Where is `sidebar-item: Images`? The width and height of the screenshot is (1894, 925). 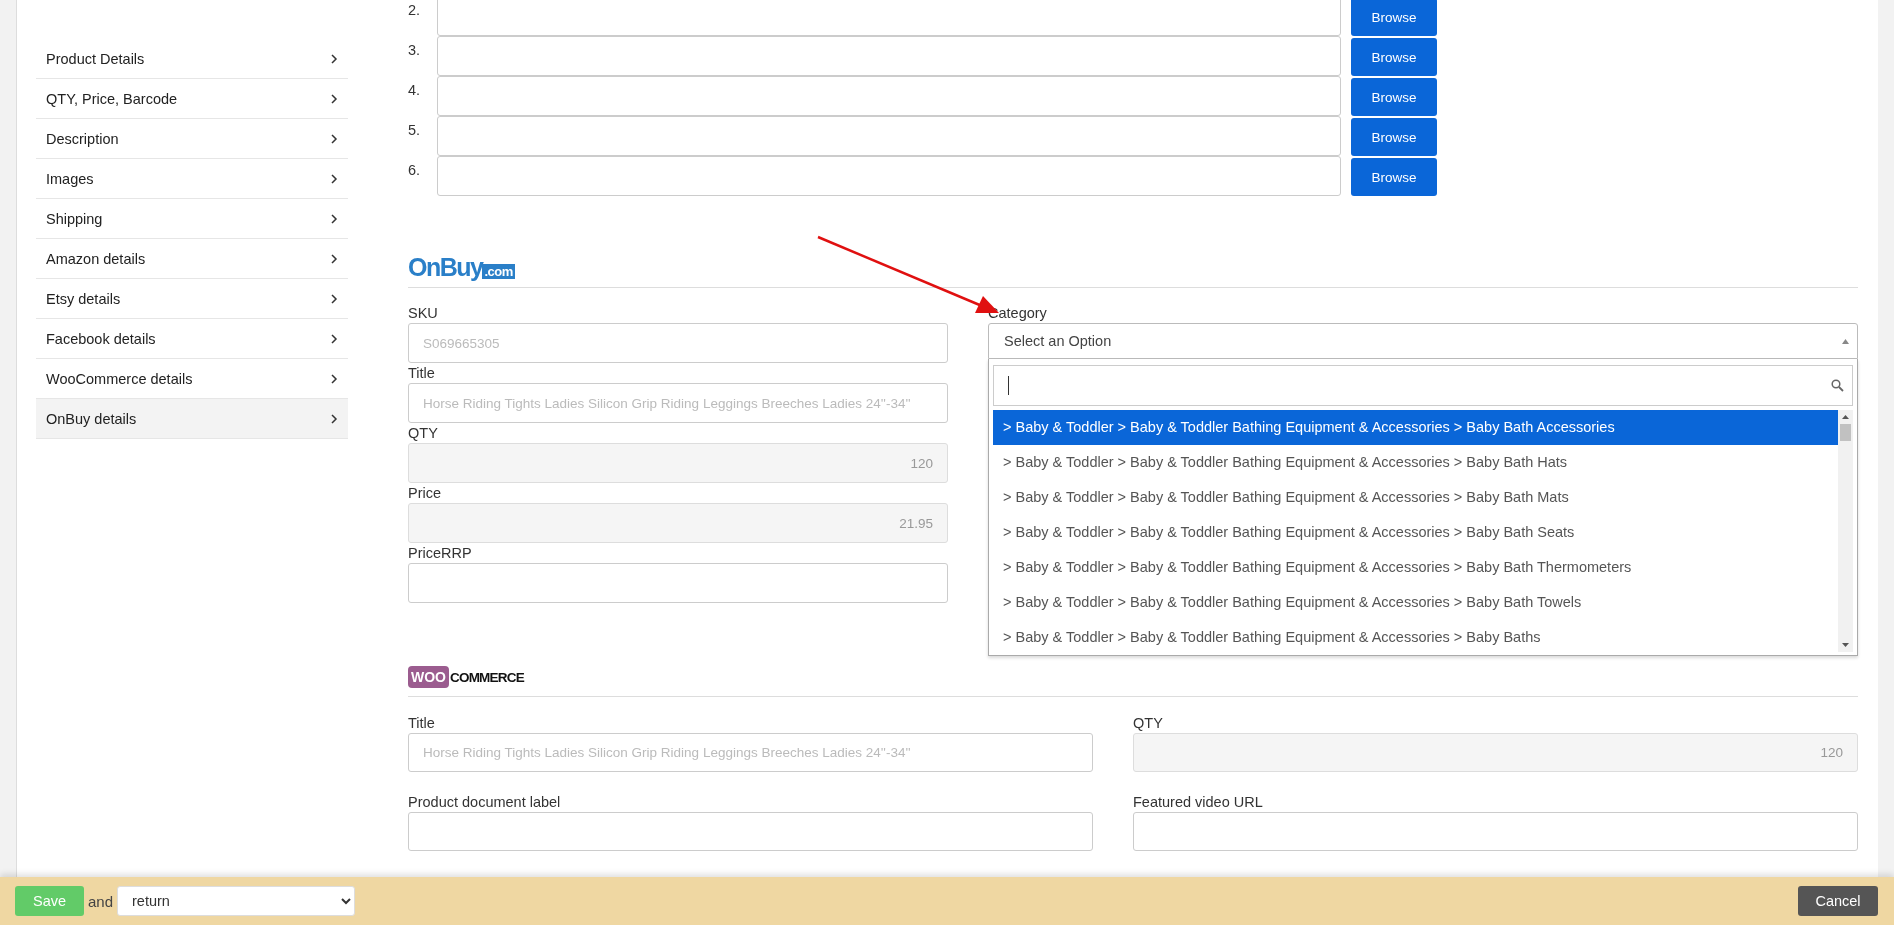 sidebar-item: Images is located at coordinates (192, 179).